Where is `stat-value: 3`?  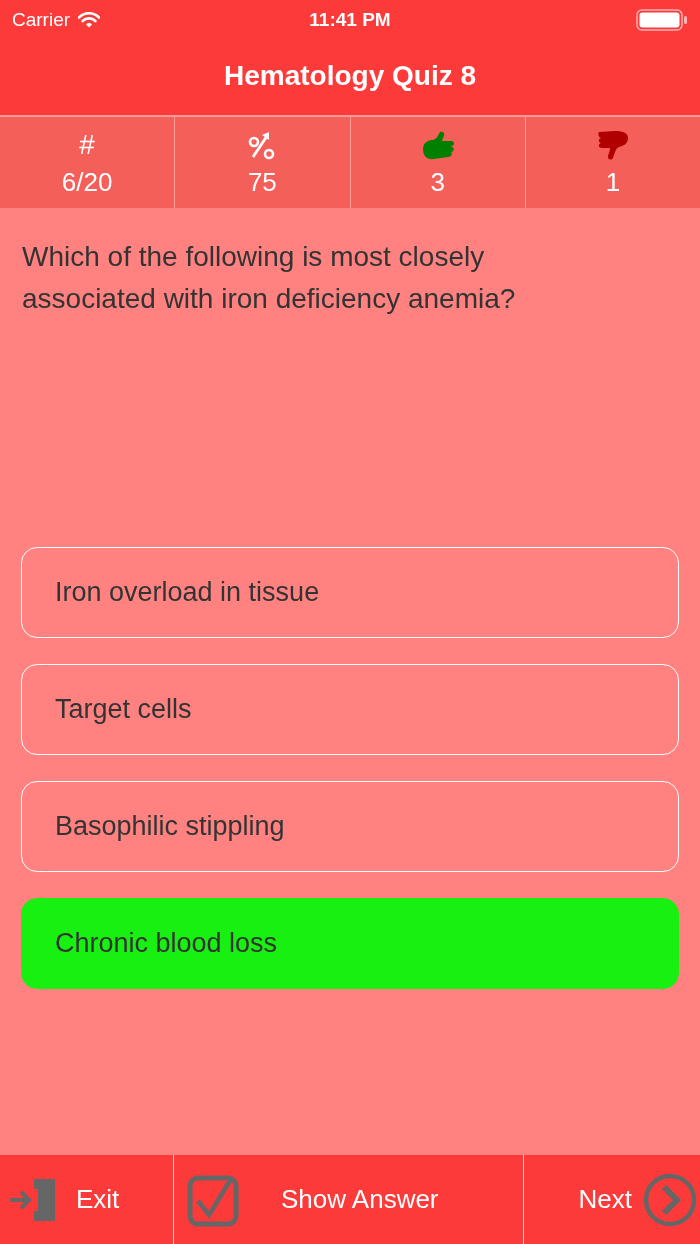
stat-value: 3 is located at coordinates (437, 181).